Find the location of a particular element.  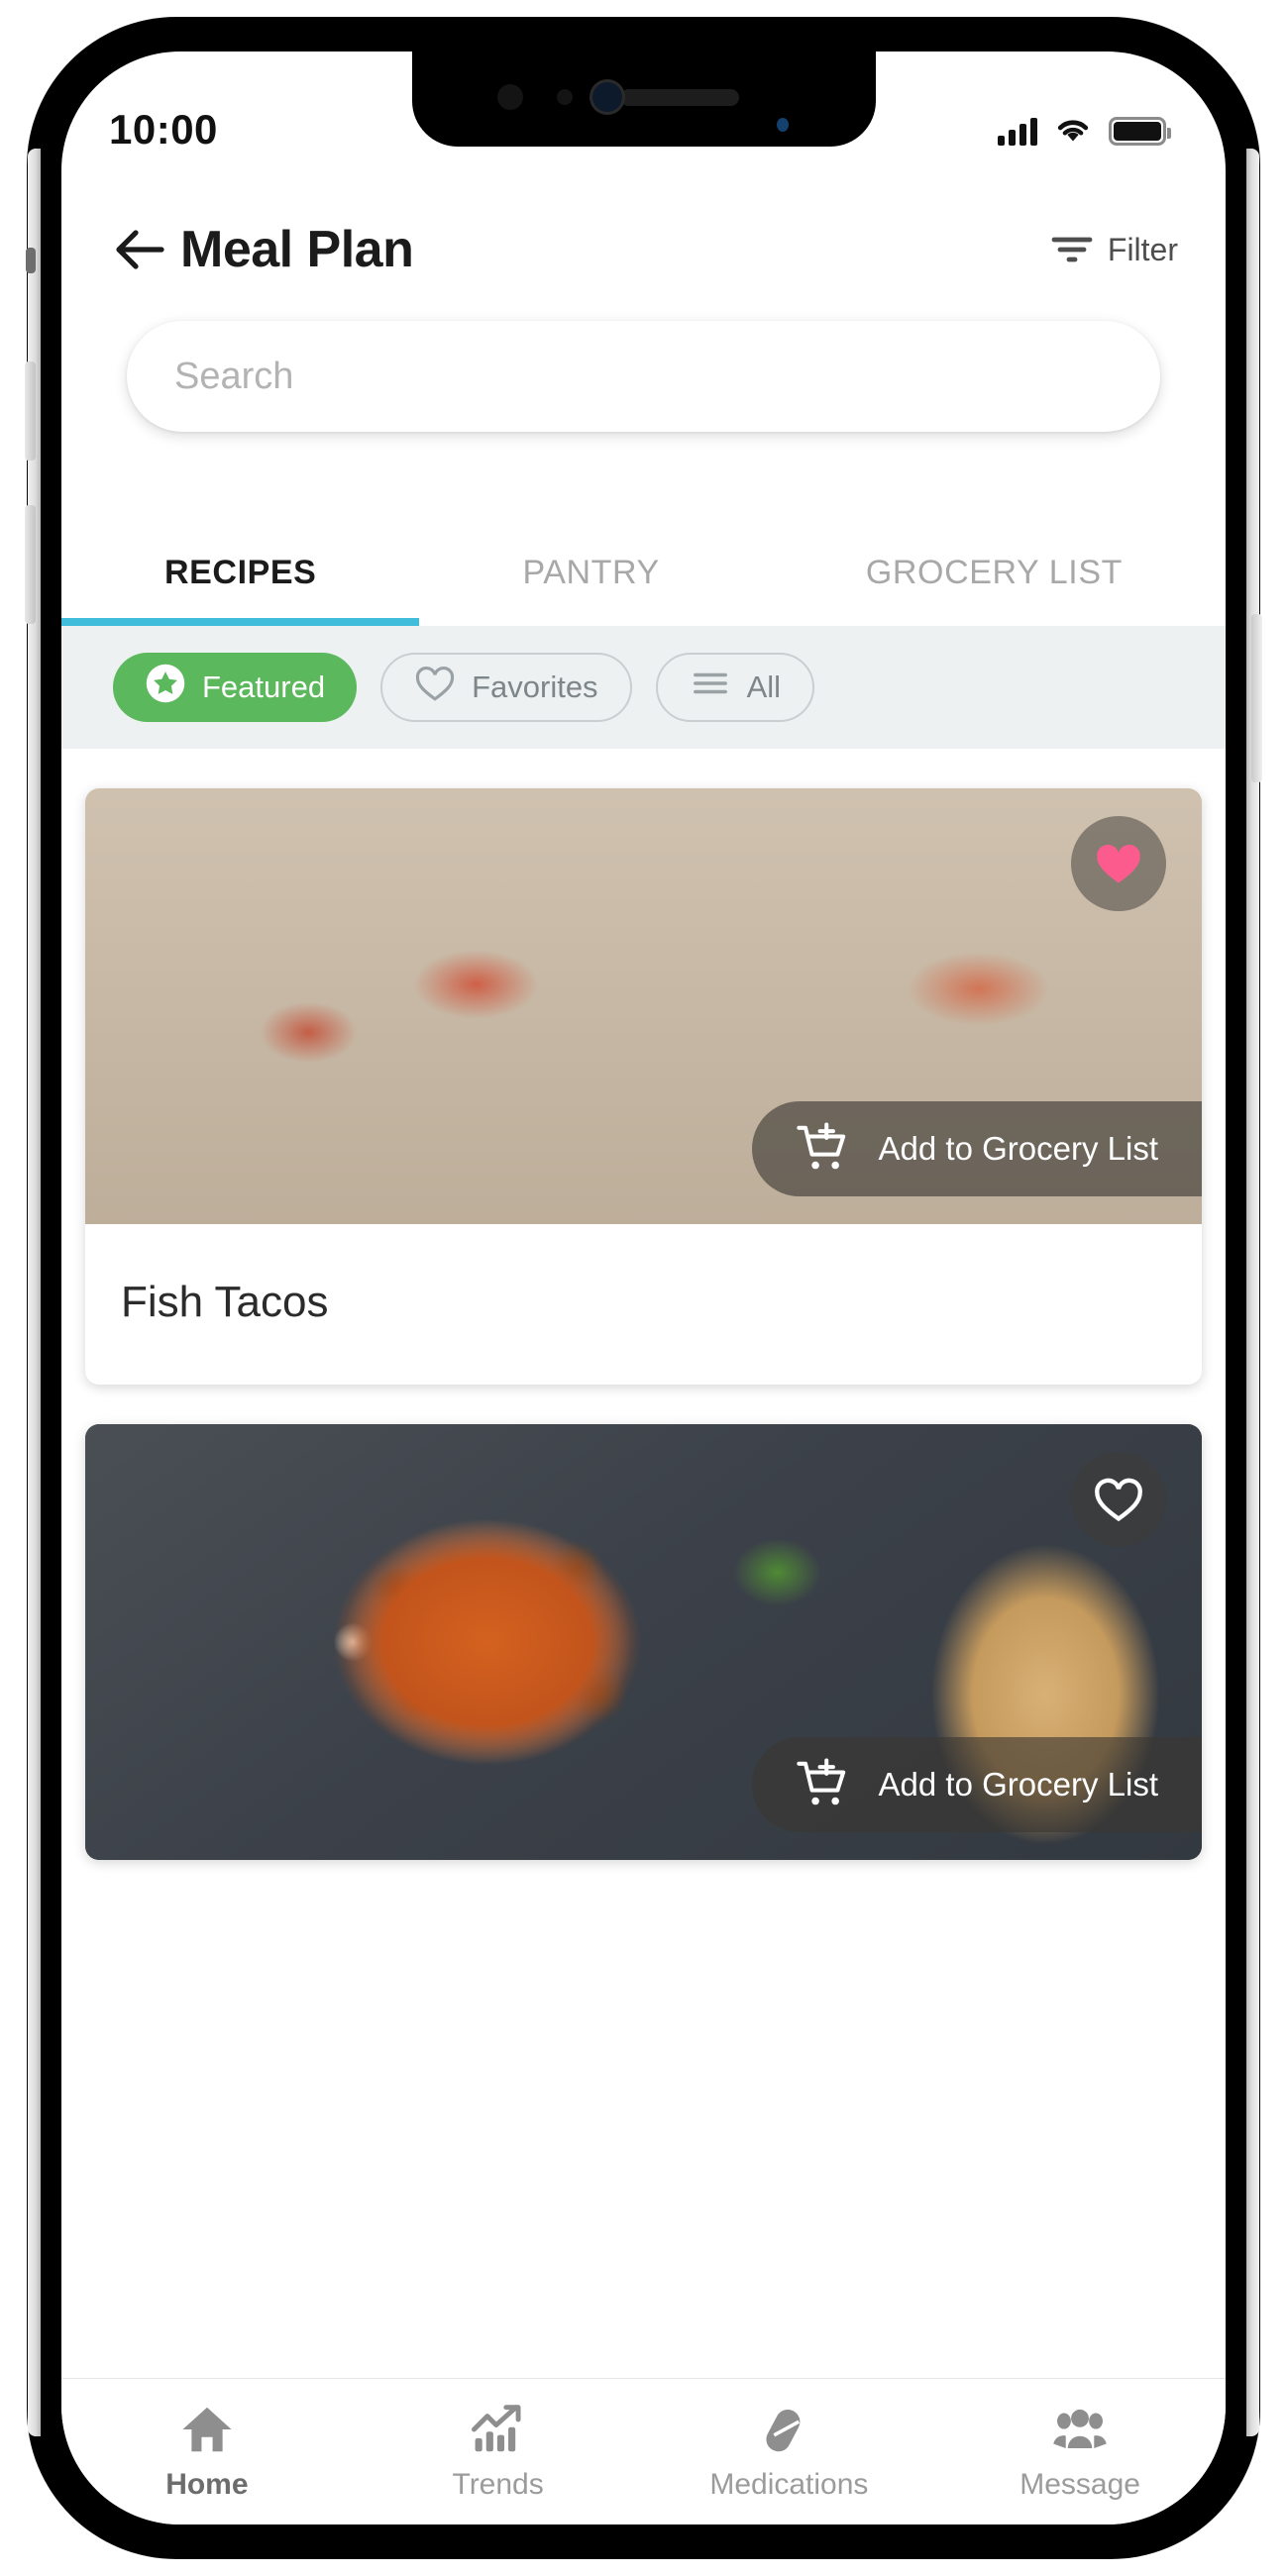

search-placeholder: Search is located at coordinates (234, 376).